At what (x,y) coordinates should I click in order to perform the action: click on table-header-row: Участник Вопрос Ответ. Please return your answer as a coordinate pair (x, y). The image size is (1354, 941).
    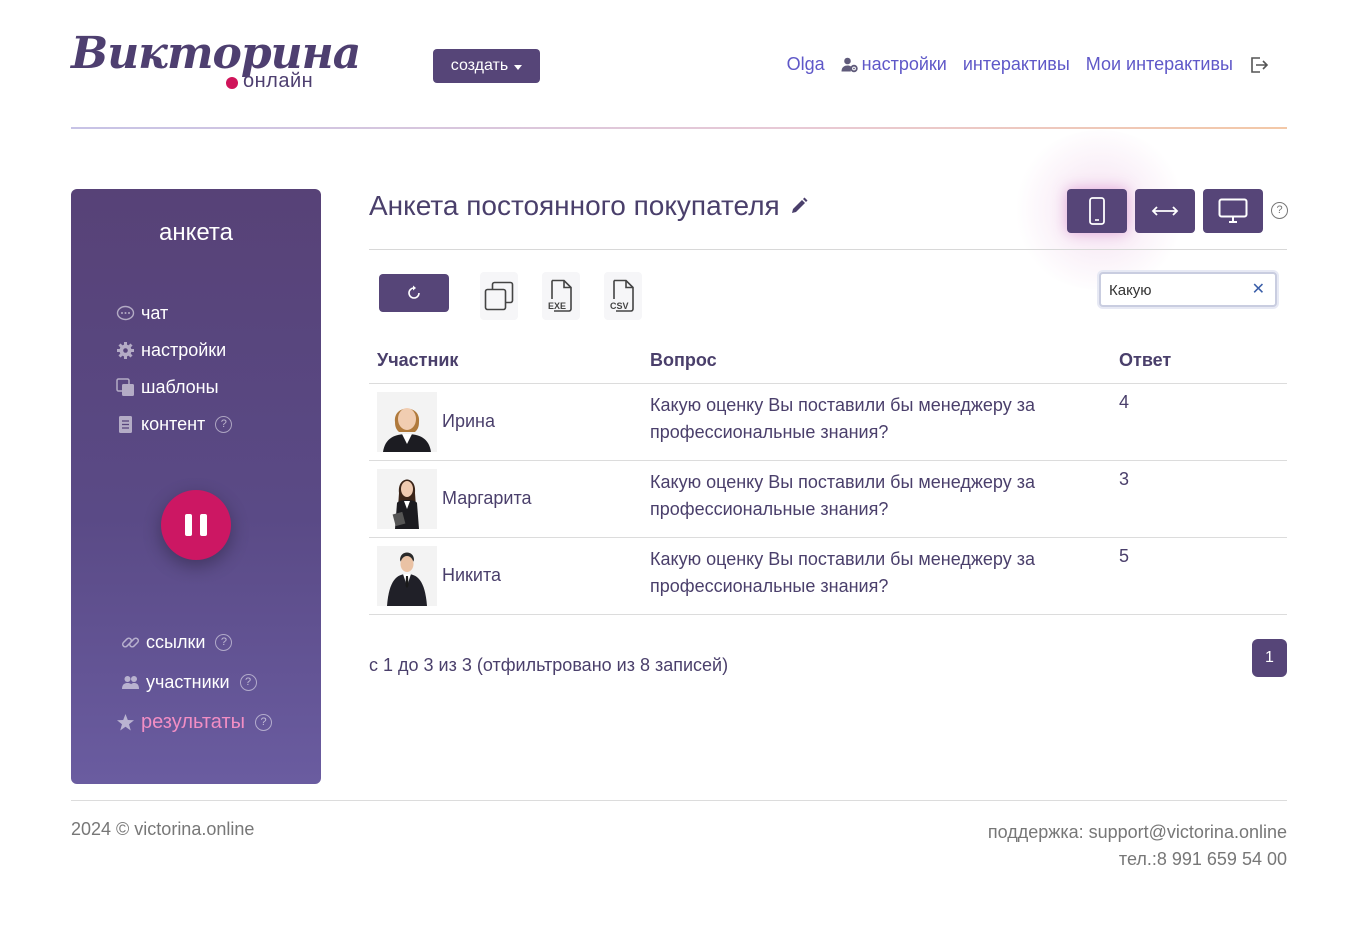
    Looking at the image, I should click on (828, 361).